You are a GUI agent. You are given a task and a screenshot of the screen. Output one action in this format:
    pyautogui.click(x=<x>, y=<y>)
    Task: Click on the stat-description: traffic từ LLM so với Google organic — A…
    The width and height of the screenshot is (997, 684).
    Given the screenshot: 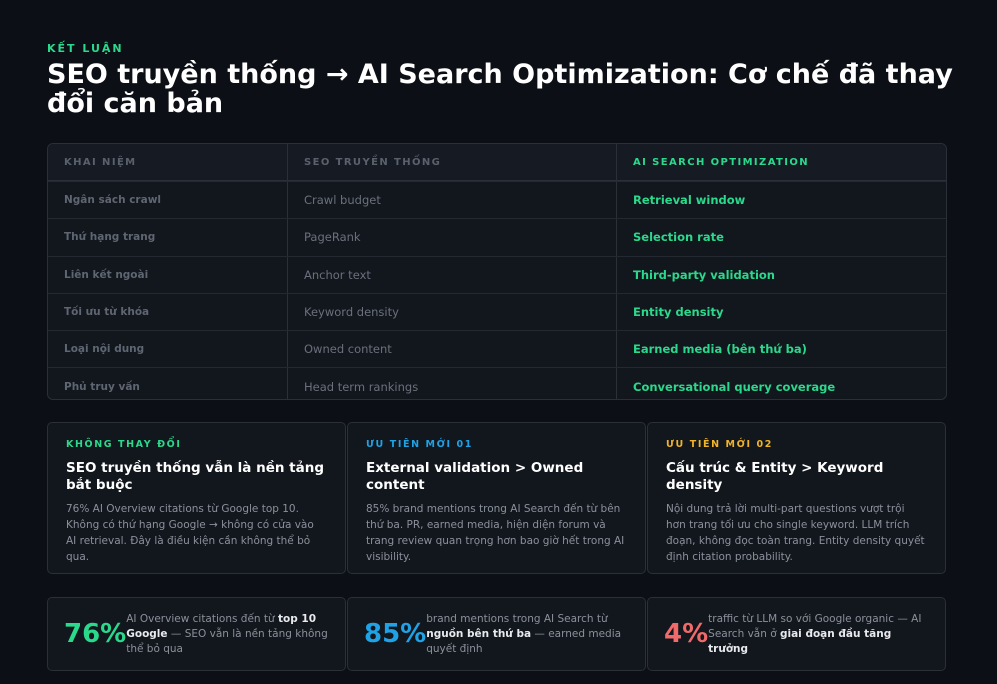 What is the action you would take?
    pyautogui.click(x=818, y=634)
    